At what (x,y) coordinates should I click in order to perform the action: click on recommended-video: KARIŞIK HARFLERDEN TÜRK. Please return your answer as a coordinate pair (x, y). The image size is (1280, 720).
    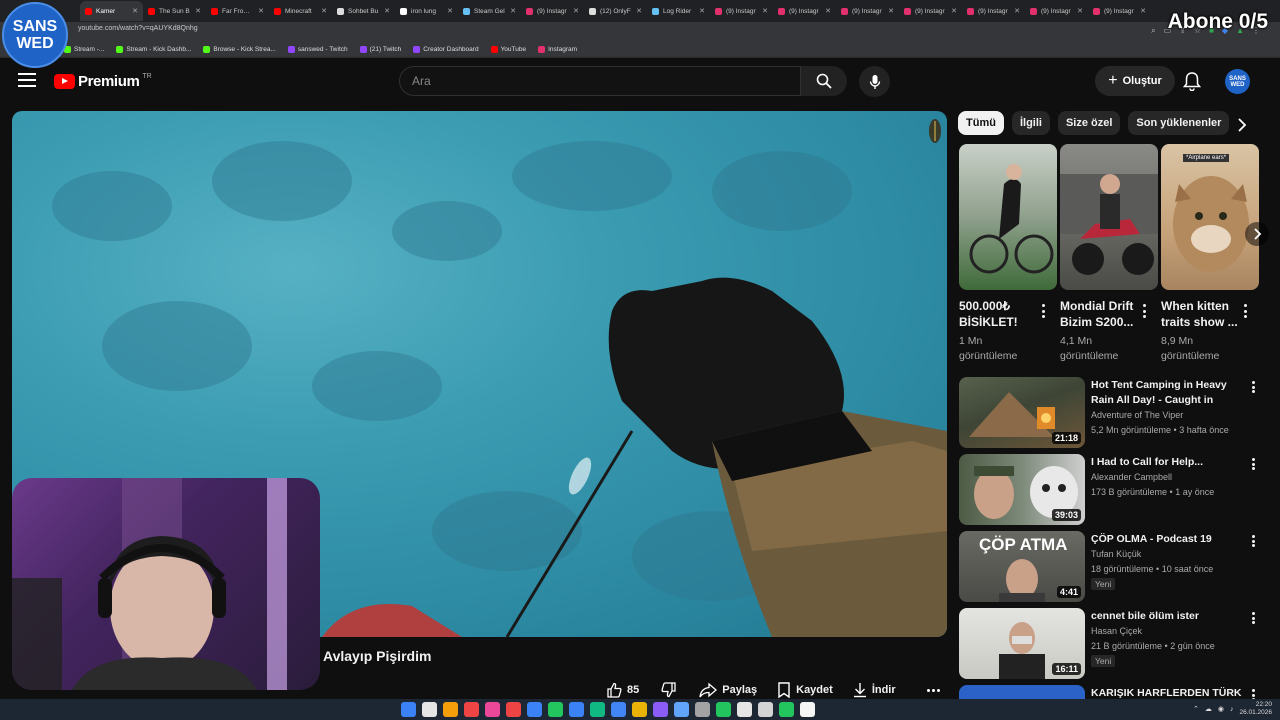
    Looking at the image, I should click on (1110, 692).